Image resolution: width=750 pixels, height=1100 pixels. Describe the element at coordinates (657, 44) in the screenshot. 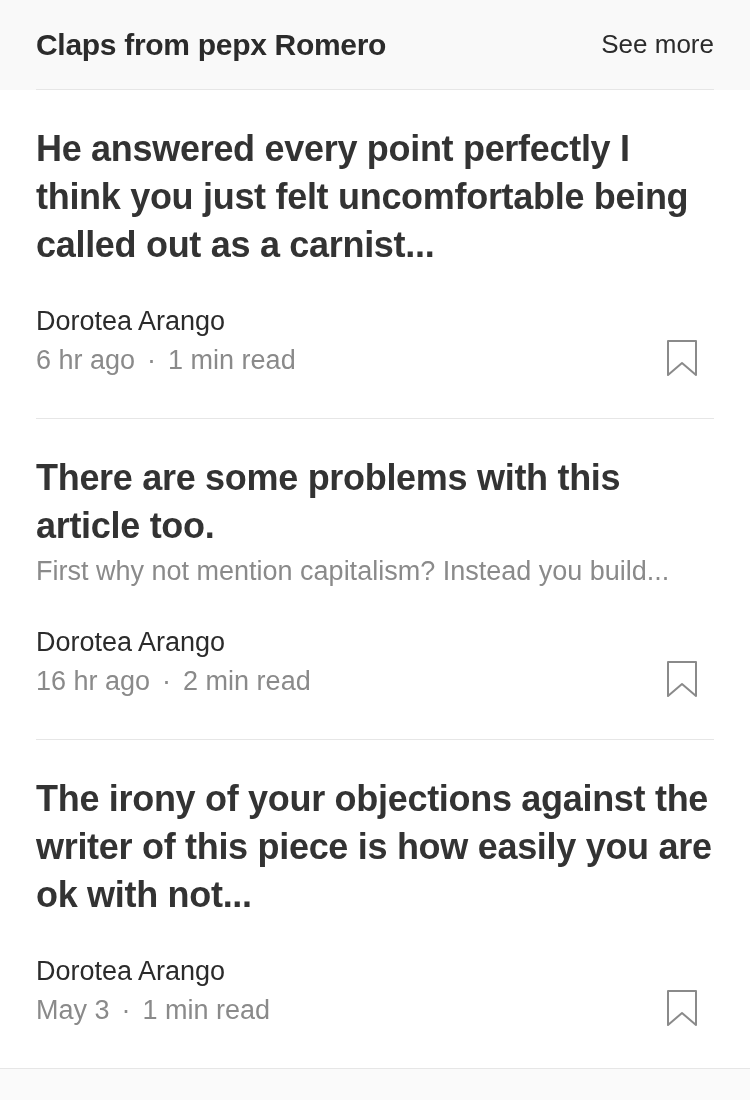

I see `see-more-link: See more` at that location.